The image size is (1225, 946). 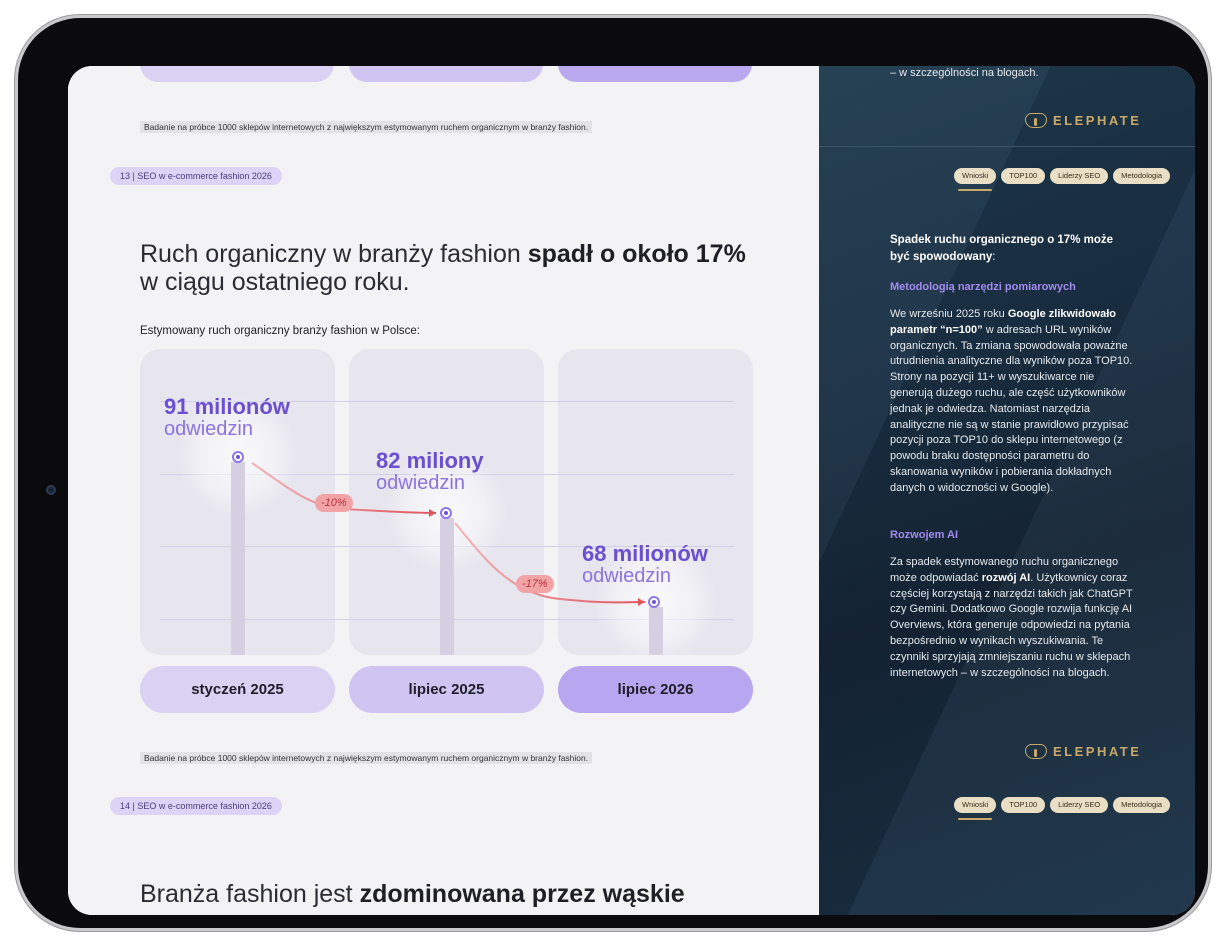 What do you see at coordinates (208, 429) in the screenshot?
I see `stat-unit-1: odwiedzin` at bounding box center [208, 429].